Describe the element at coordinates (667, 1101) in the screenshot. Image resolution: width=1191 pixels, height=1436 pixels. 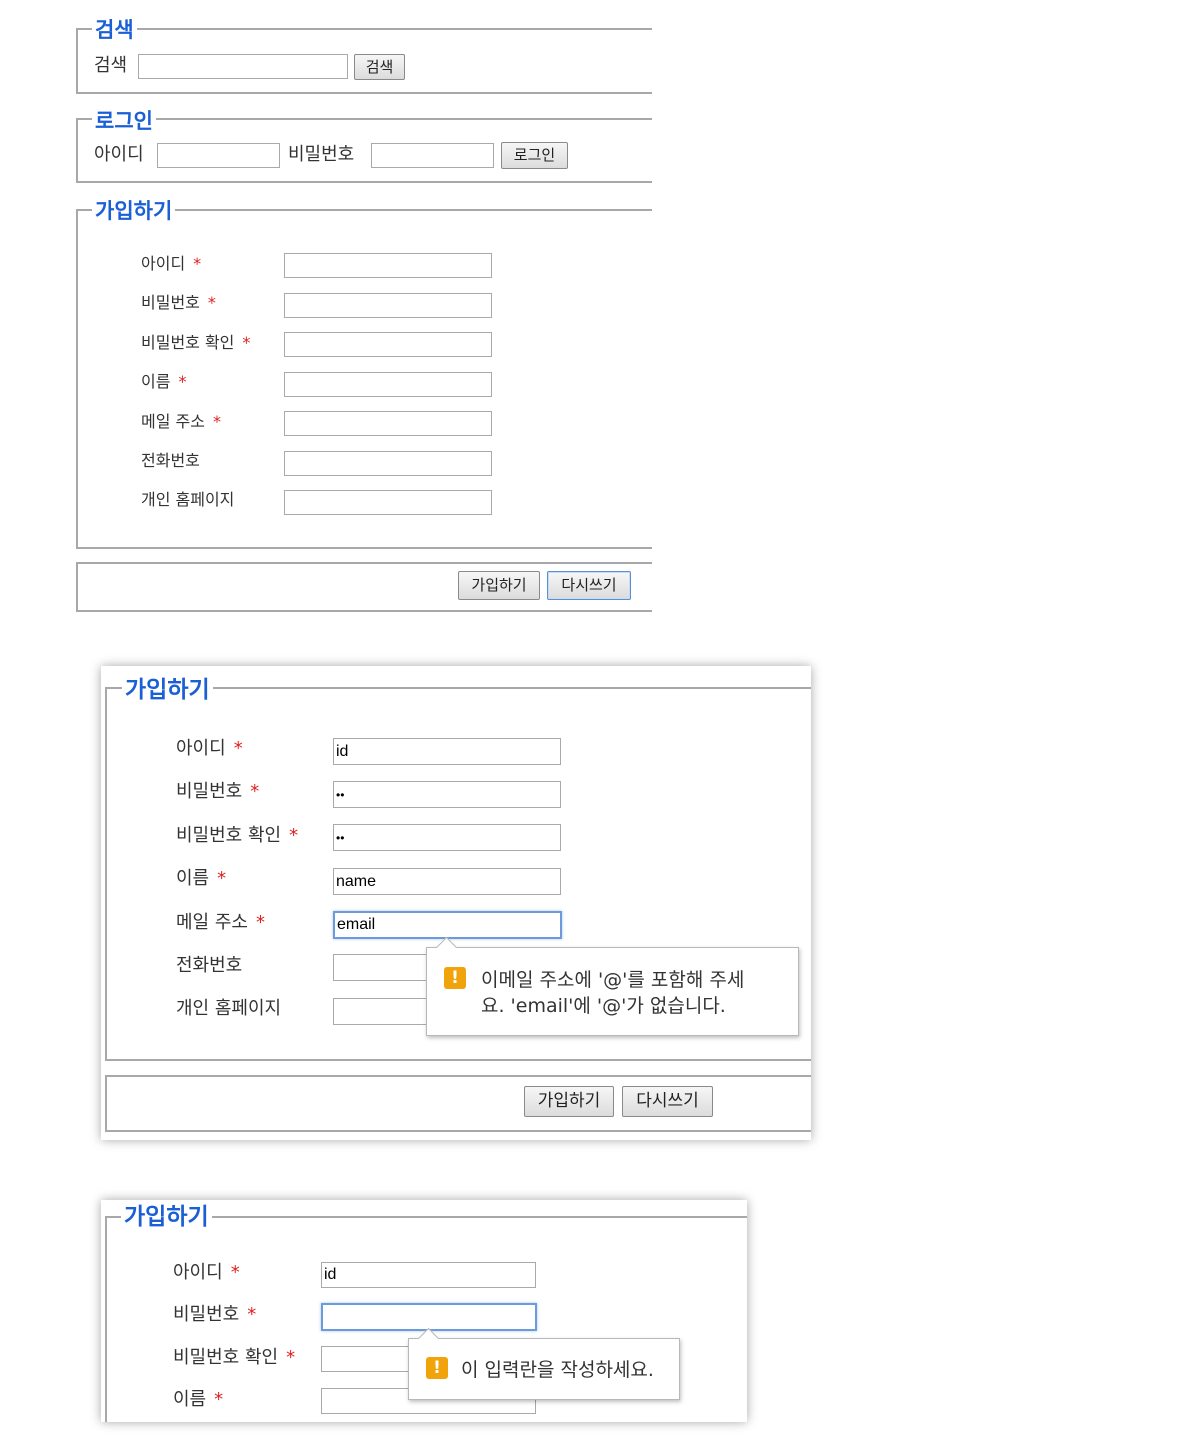
I see `reset-button-2: 다시쓰기` at that location.